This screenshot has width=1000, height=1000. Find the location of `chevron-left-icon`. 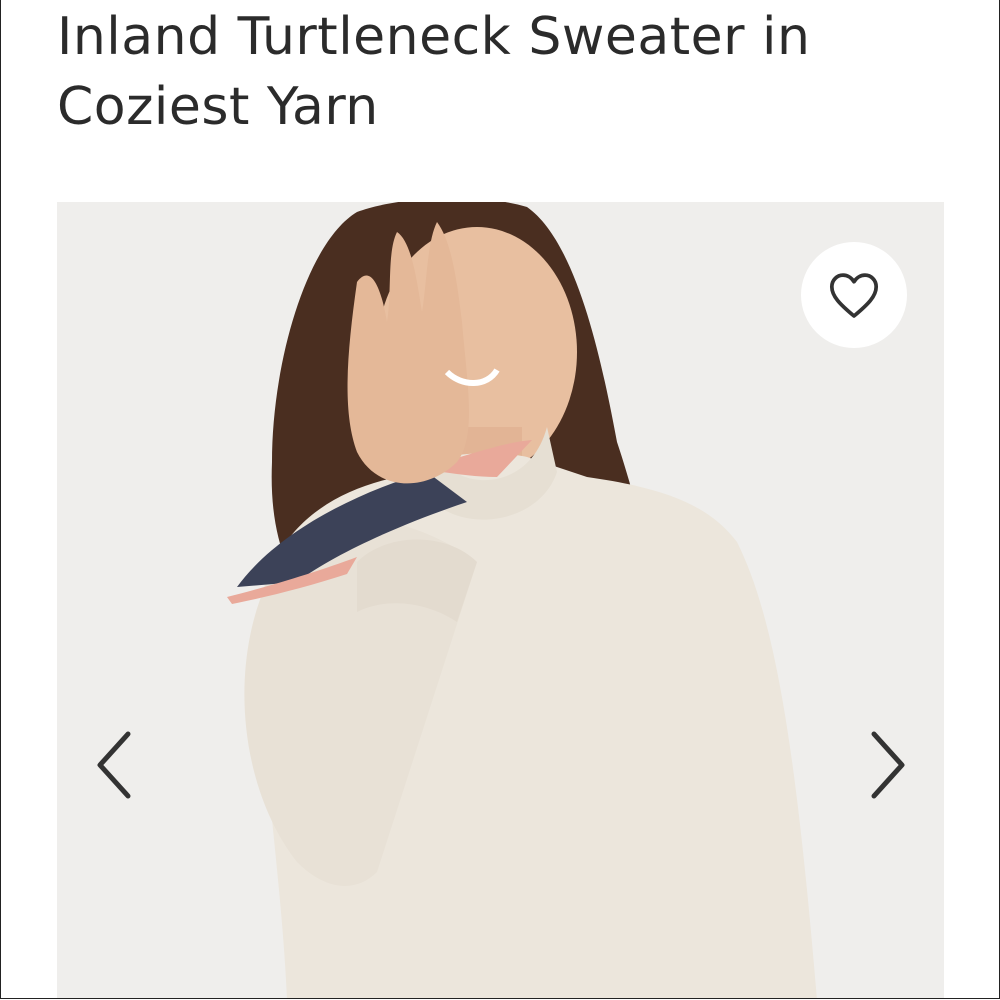

chevron-left-icon is located at coordinates (114, 765).